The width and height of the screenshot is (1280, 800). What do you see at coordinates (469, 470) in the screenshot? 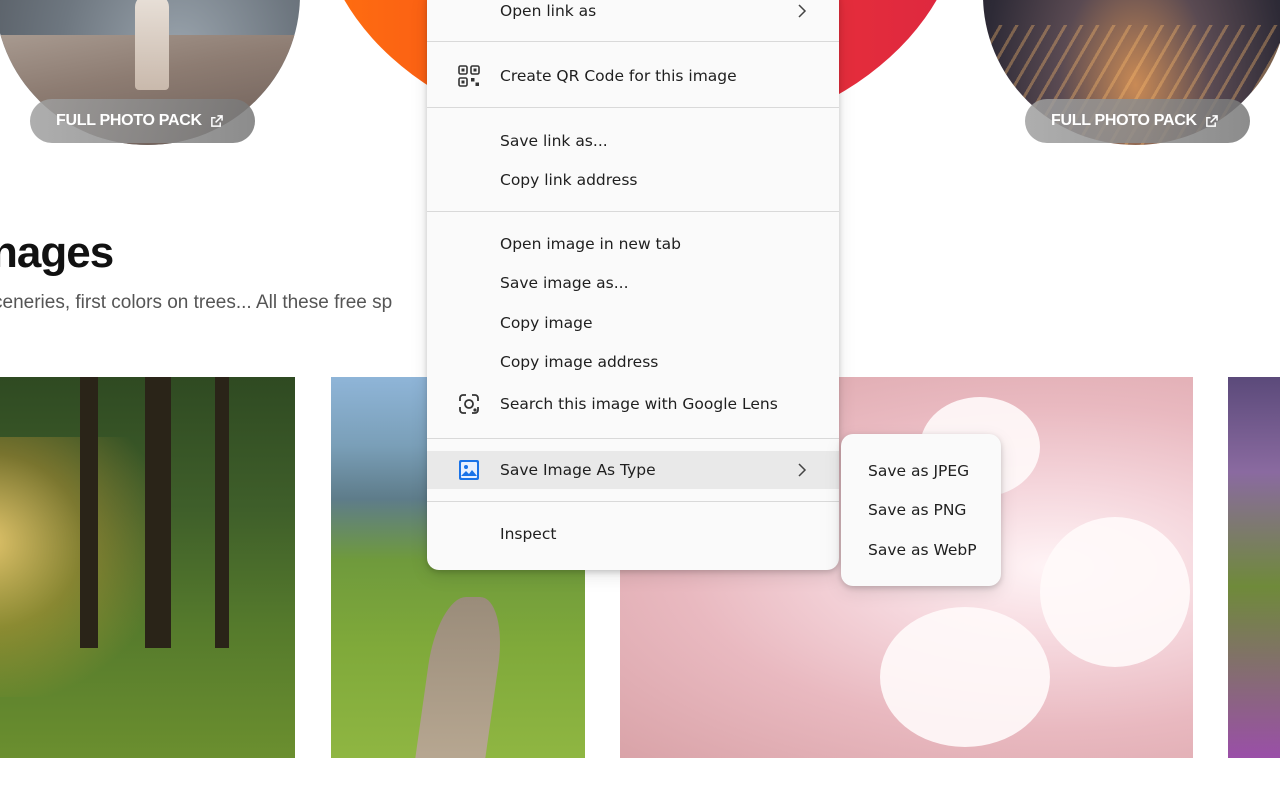
I see `image-icon` at bounding box center [469, 470].